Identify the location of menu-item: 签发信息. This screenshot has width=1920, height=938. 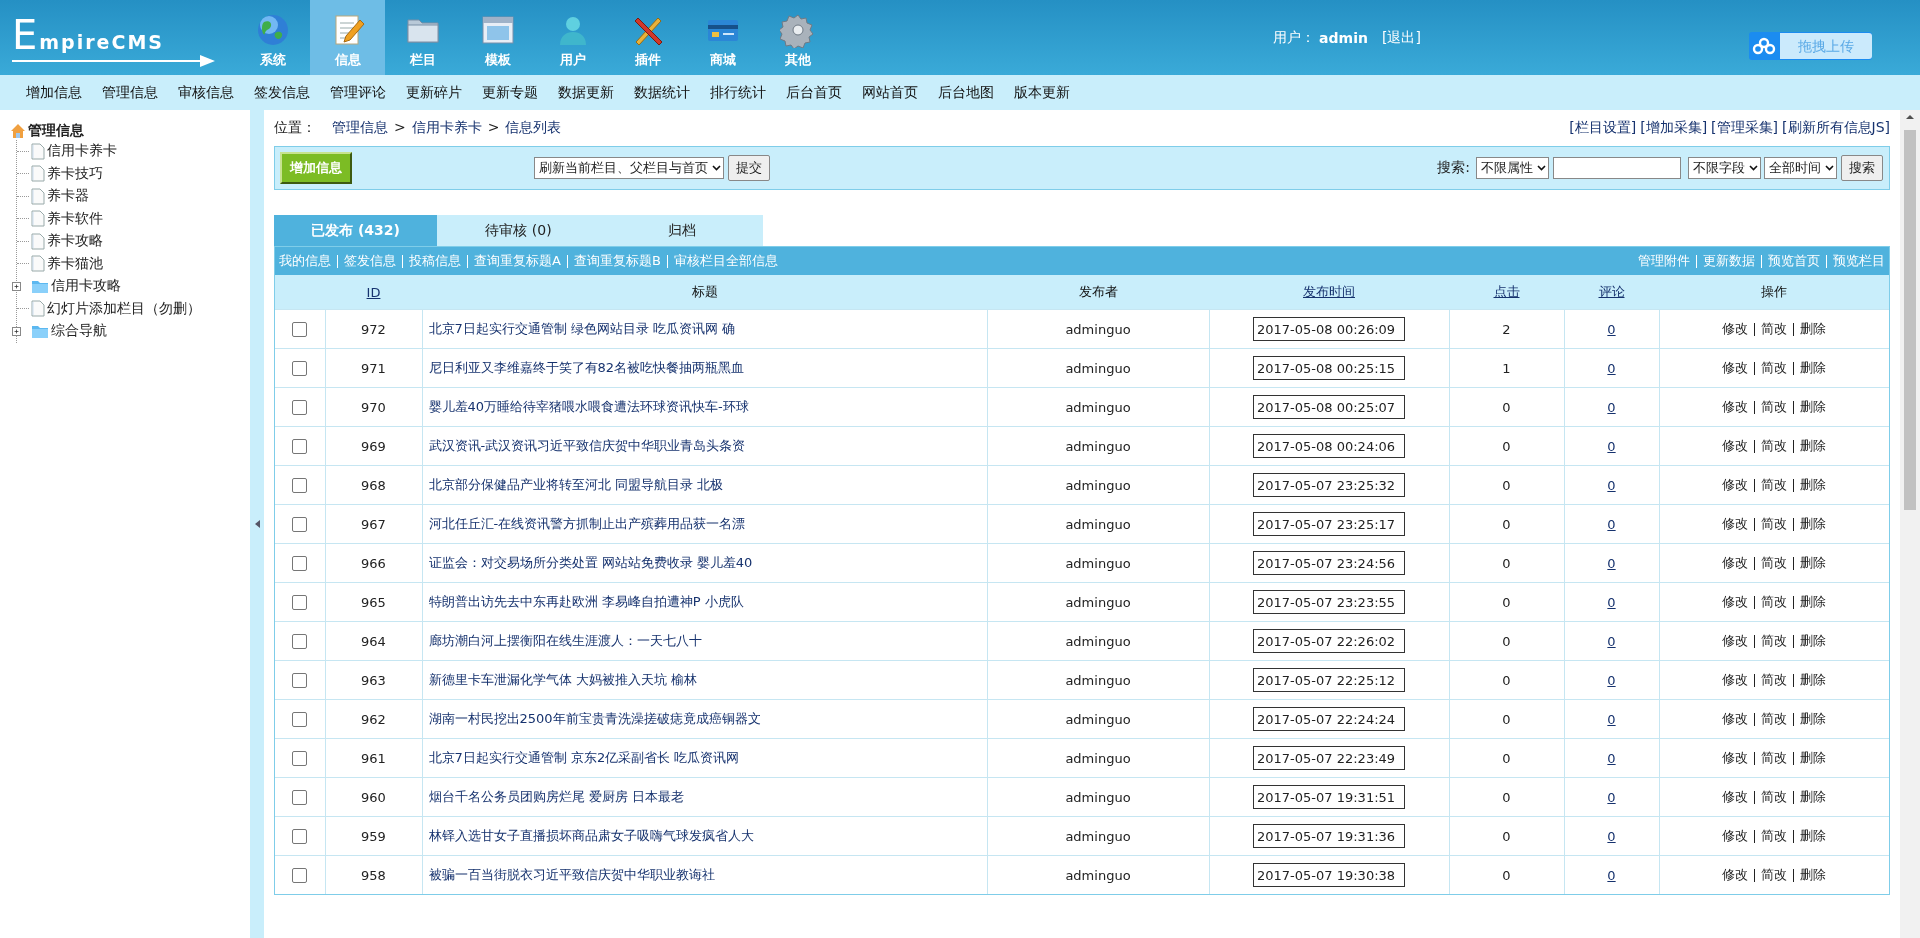
(282, 92).